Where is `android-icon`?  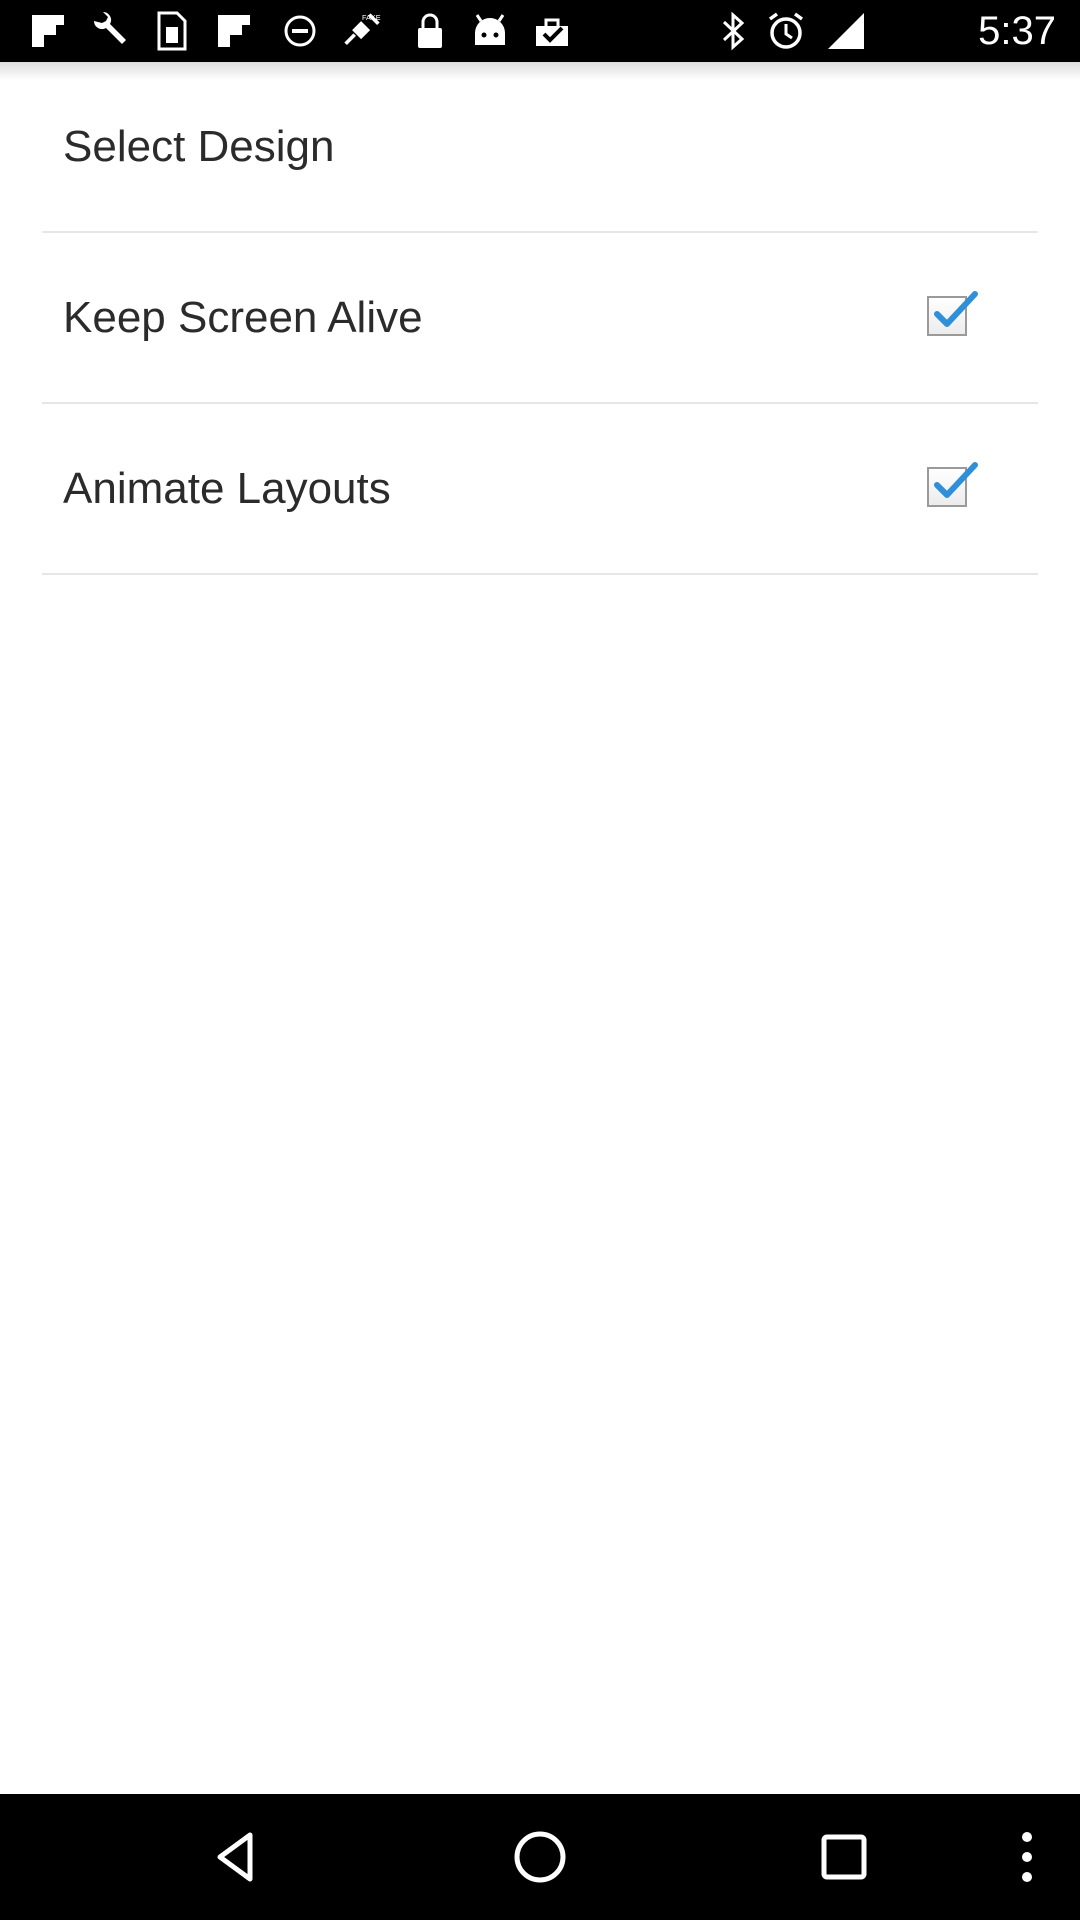 android-icon is located at coordinates (490, 31).